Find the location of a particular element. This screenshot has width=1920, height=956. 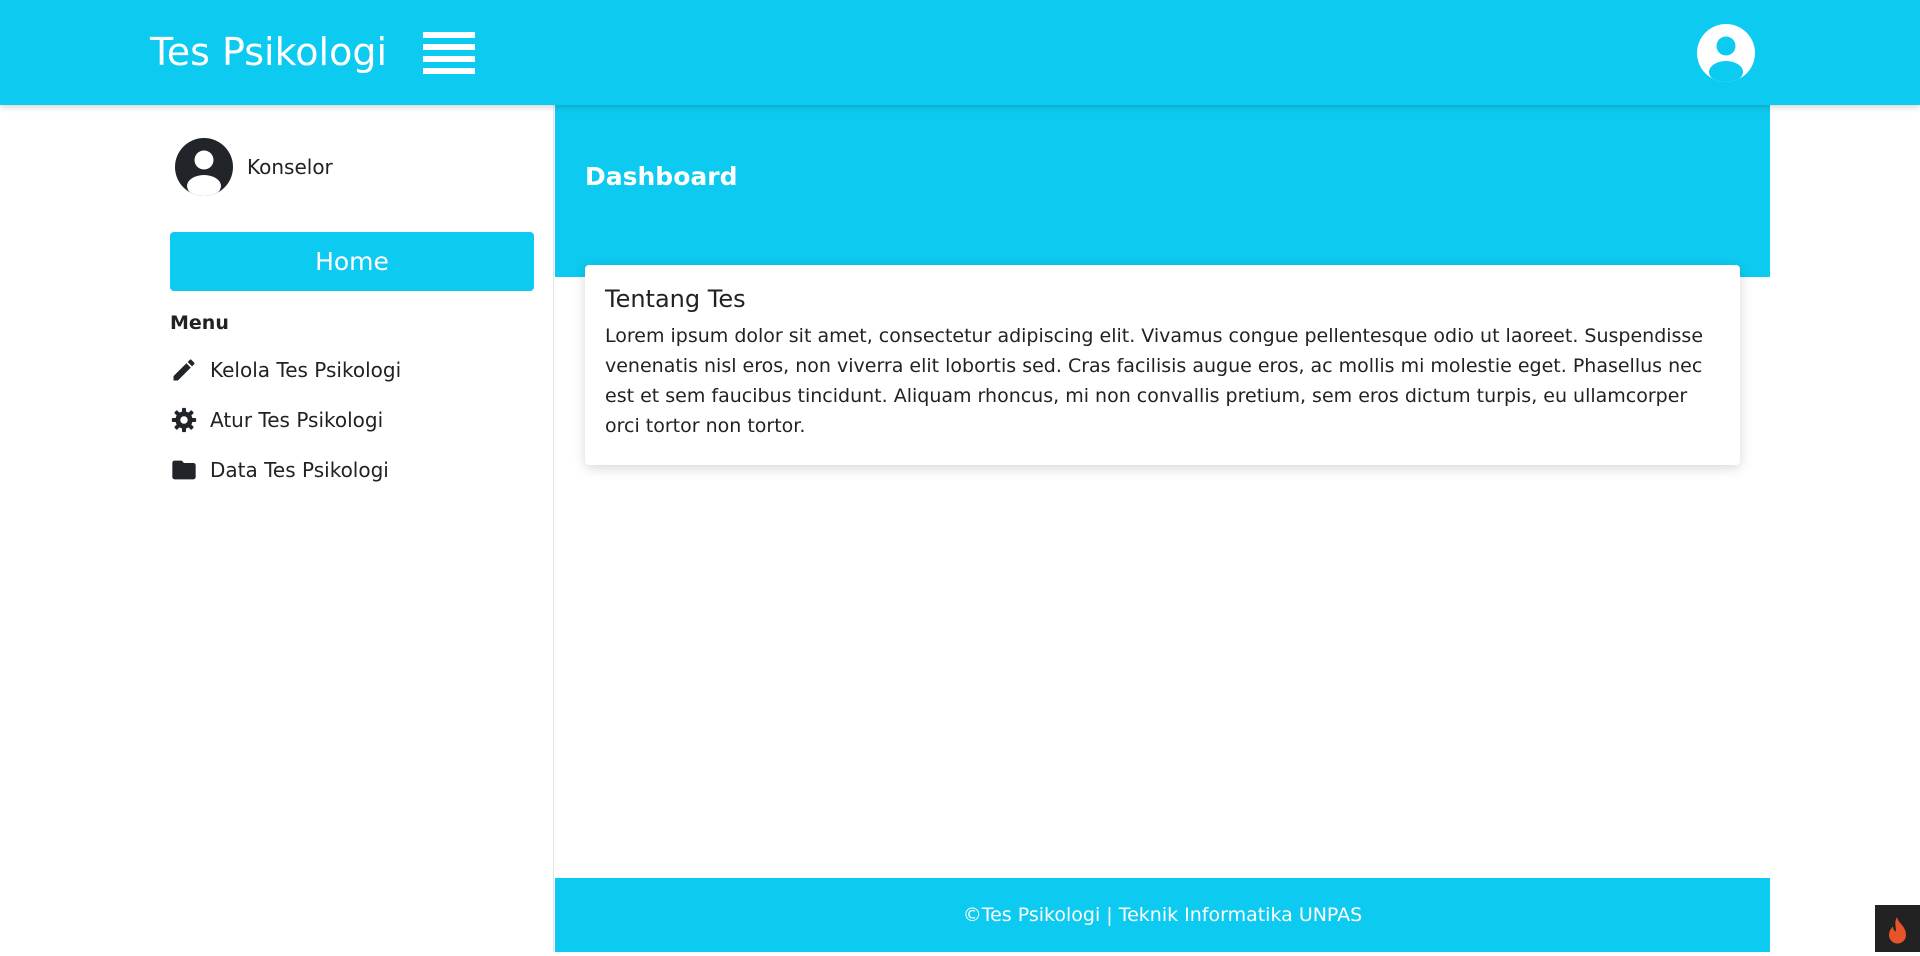

sidebar-item-label: Atur Tes Psikologi is located at coordinates (297, 420).